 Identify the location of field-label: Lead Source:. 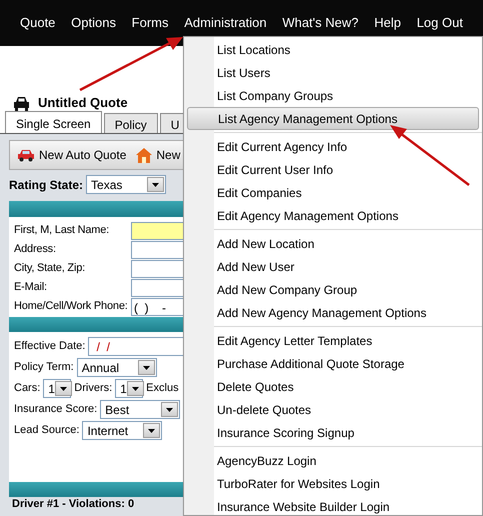
(47, 430).